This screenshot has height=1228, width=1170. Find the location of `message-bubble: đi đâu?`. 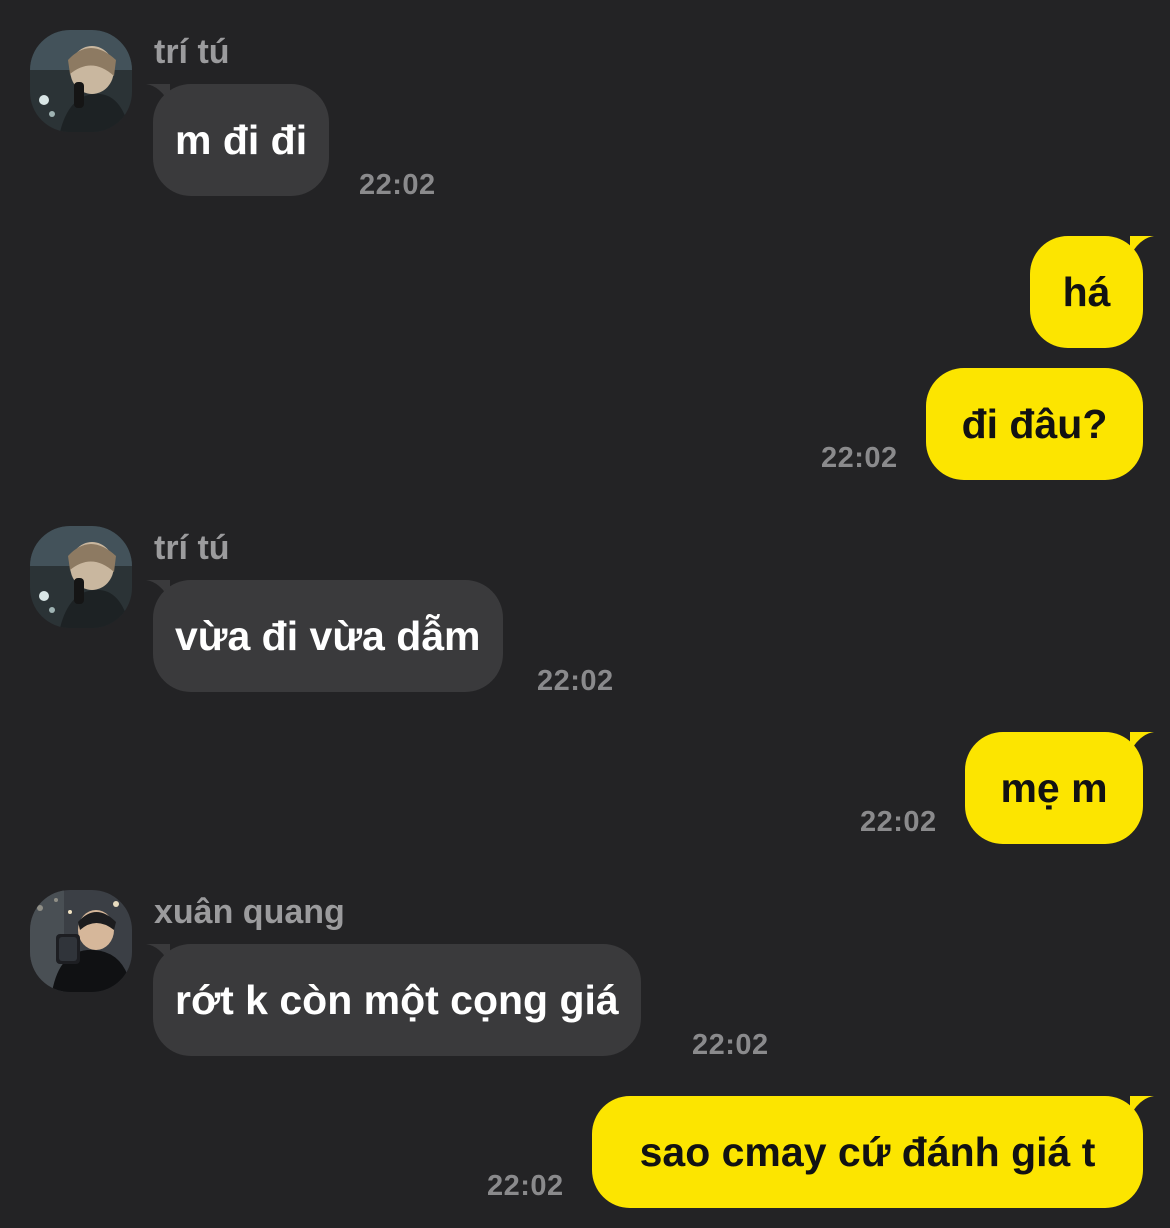

message-bubble: đi đâu? is located at coordinates (1034, 424).